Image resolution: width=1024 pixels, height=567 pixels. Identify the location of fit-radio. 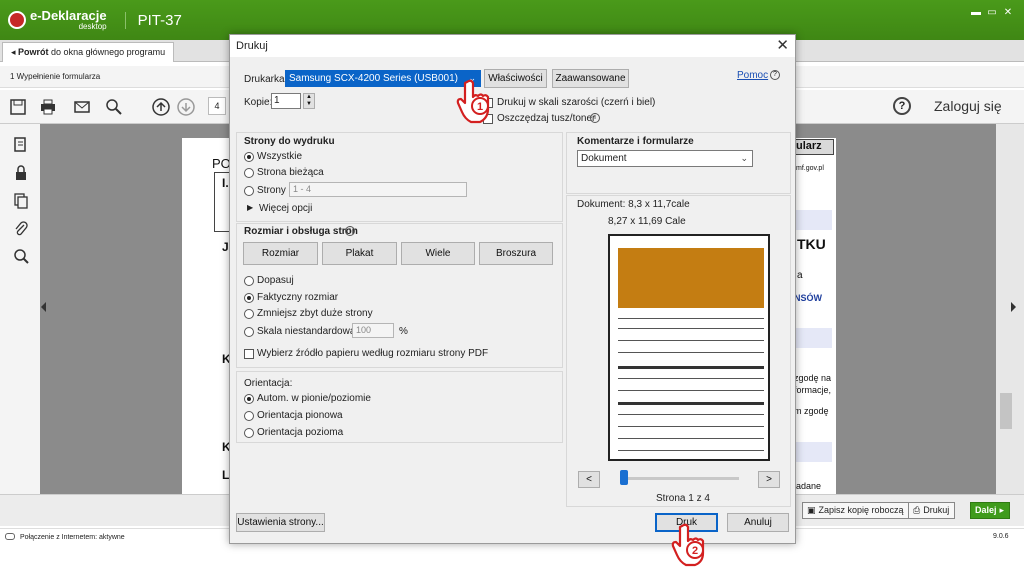
(249, 281).